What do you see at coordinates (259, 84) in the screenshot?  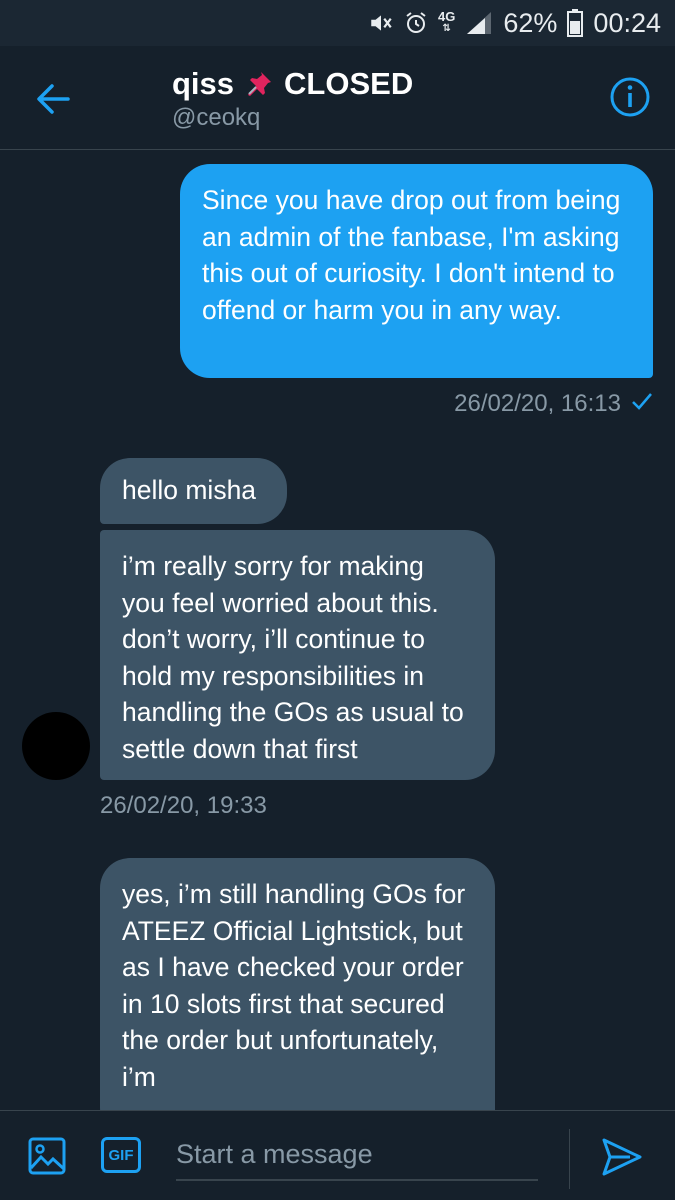 I see `pushpin-icon` at bounding box center [259, 84].